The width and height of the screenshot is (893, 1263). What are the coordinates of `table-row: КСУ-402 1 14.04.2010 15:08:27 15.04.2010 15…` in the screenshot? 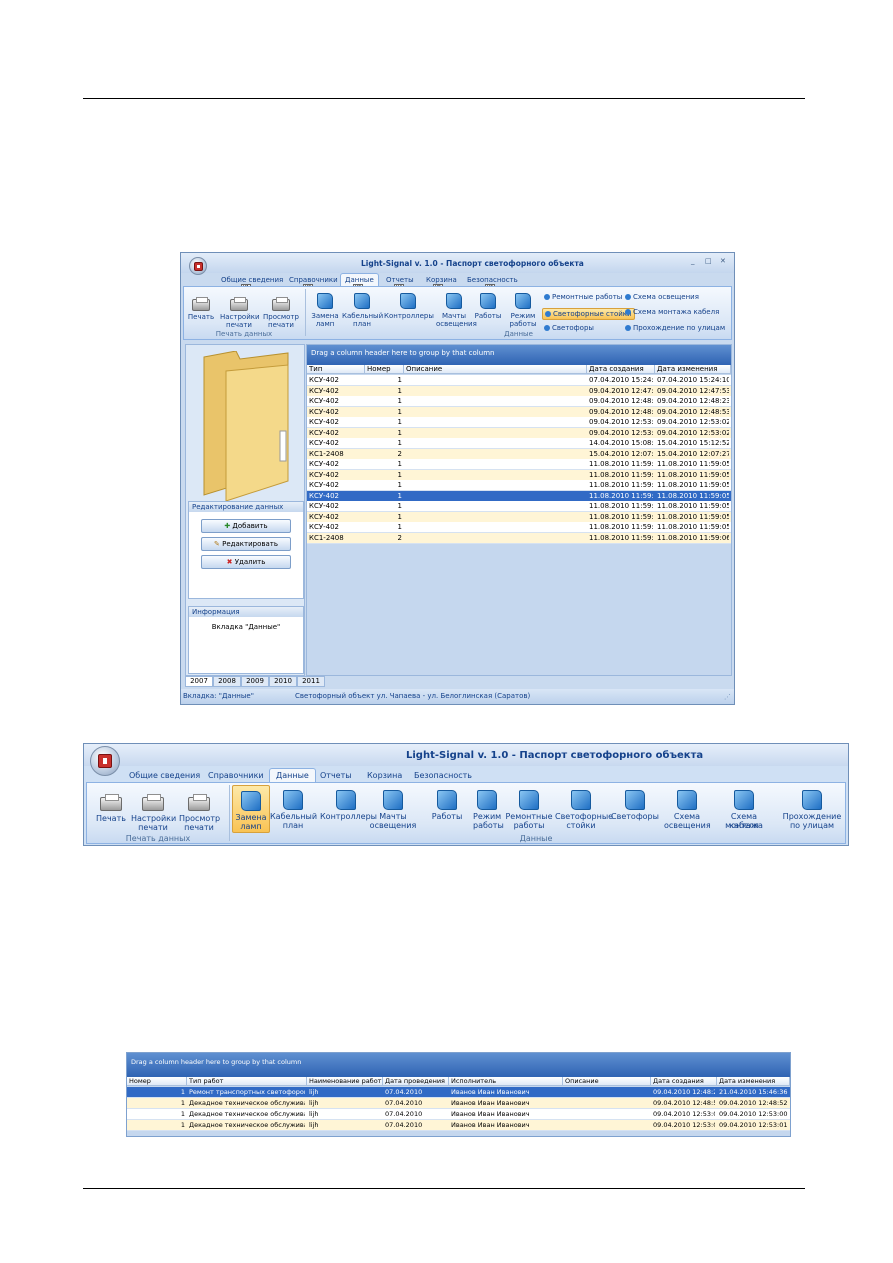 It's located at (519, 443).